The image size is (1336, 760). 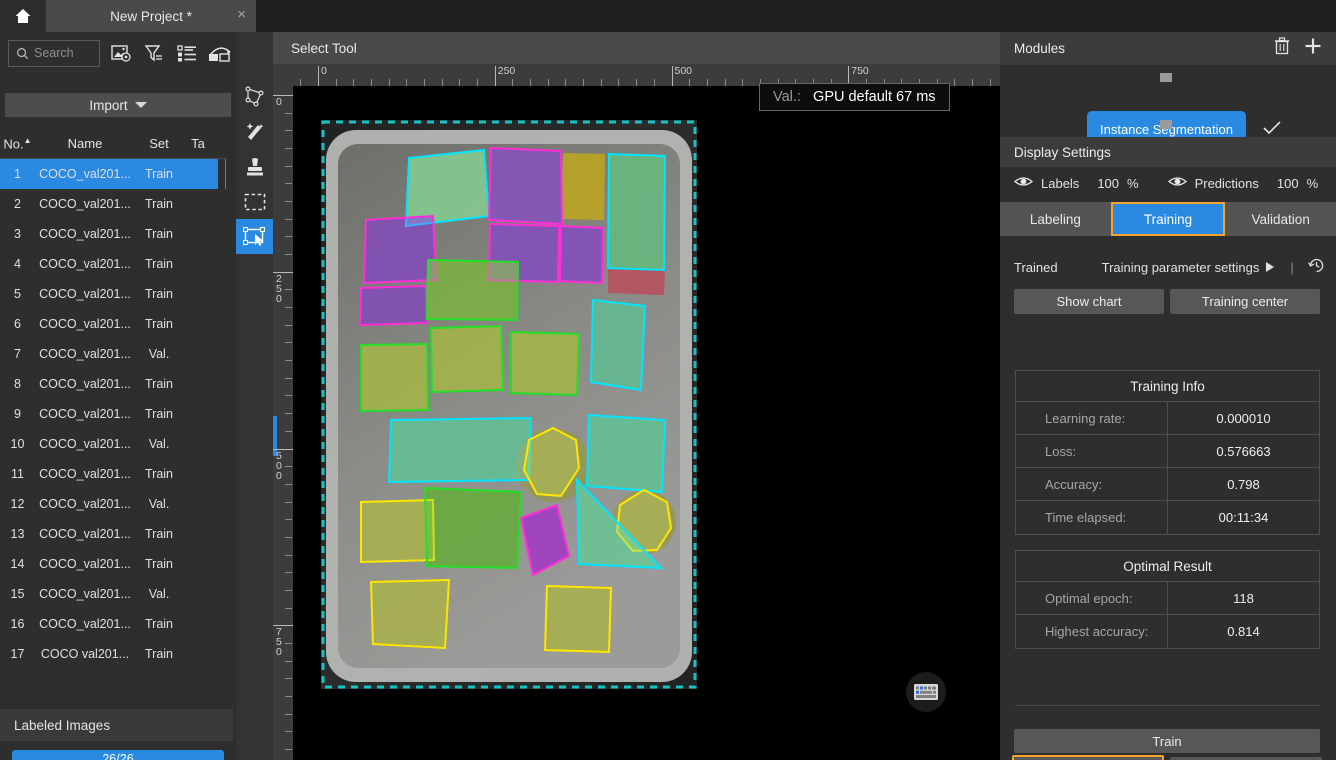 I want to click on labels-opacity-unit: %, so click(x=1133, y=183).